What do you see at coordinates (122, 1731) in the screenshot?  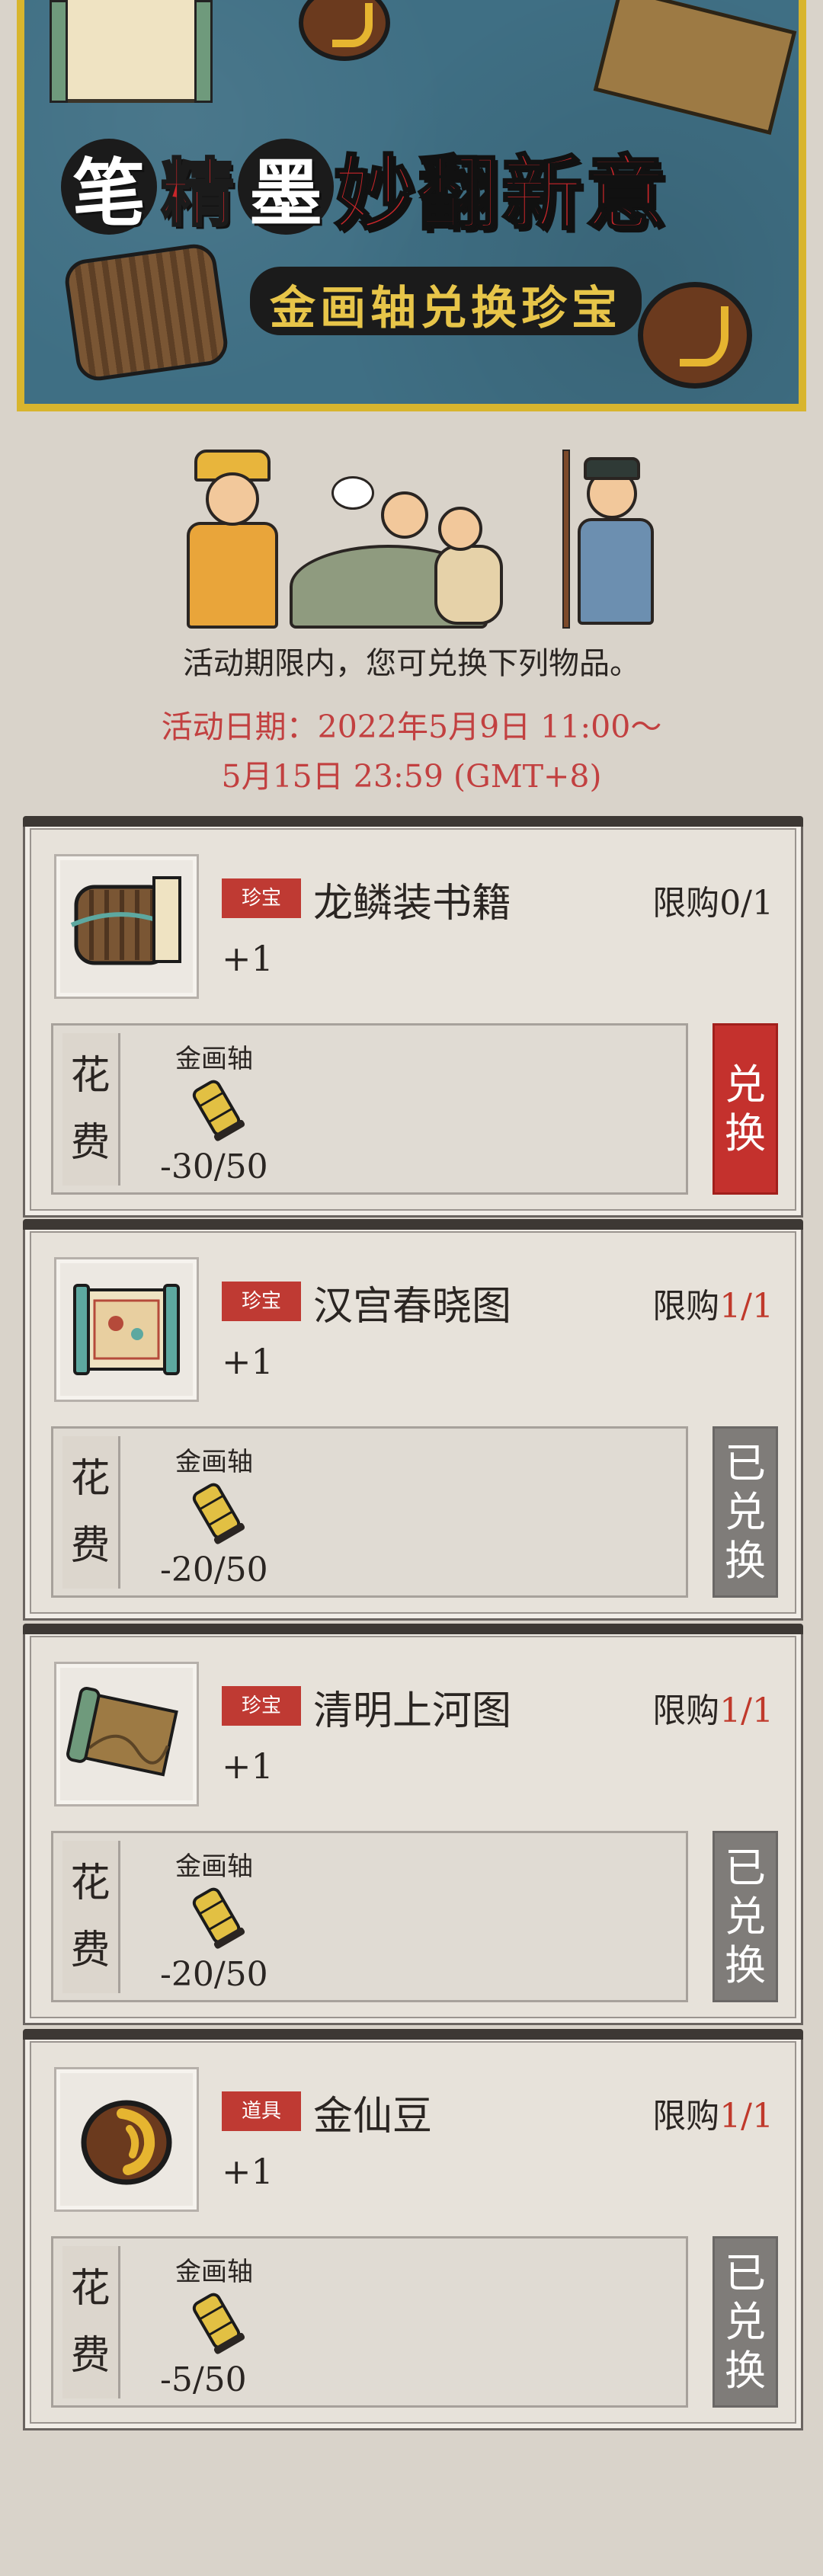 I see `landscape-scroll-icon` at bounding box center [122, 1731].